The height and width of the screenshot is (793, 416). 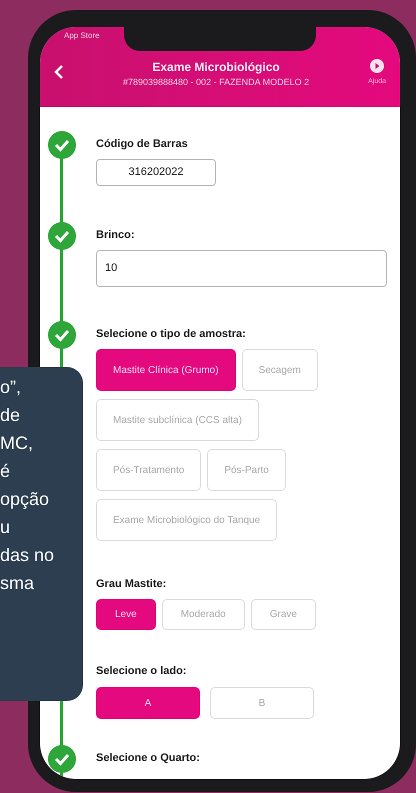 I want to click on tooltip-text: MC,, so click(x=17, y=443).